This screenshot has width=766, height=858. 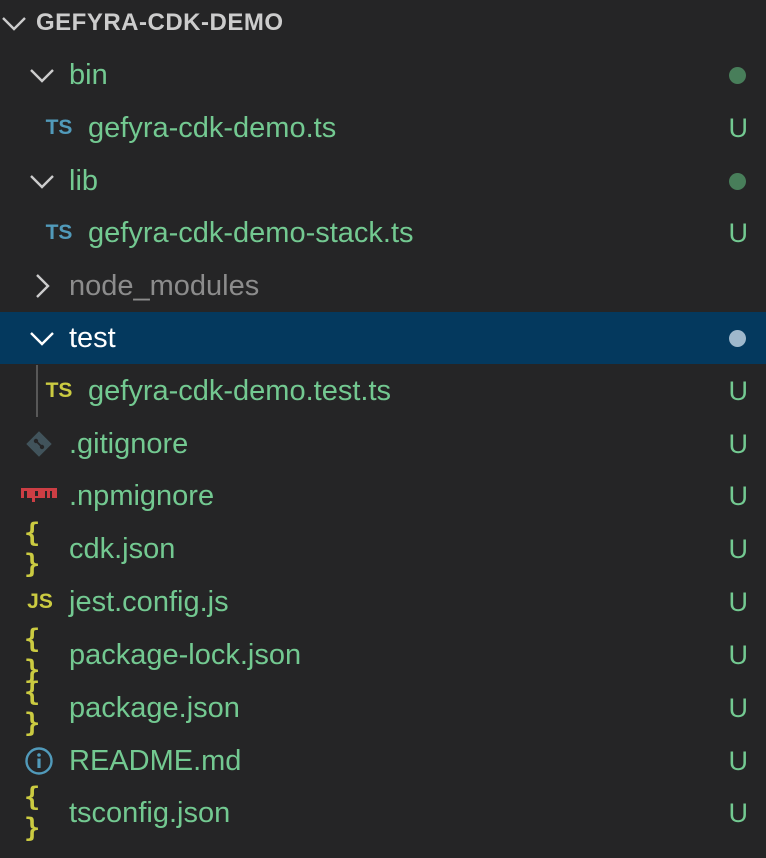 I want to click on tree-file-gefyra-cdk-demo-test-ts: TS gefyra-cdk-demo.test.ts U, so click(x=383, y=391).